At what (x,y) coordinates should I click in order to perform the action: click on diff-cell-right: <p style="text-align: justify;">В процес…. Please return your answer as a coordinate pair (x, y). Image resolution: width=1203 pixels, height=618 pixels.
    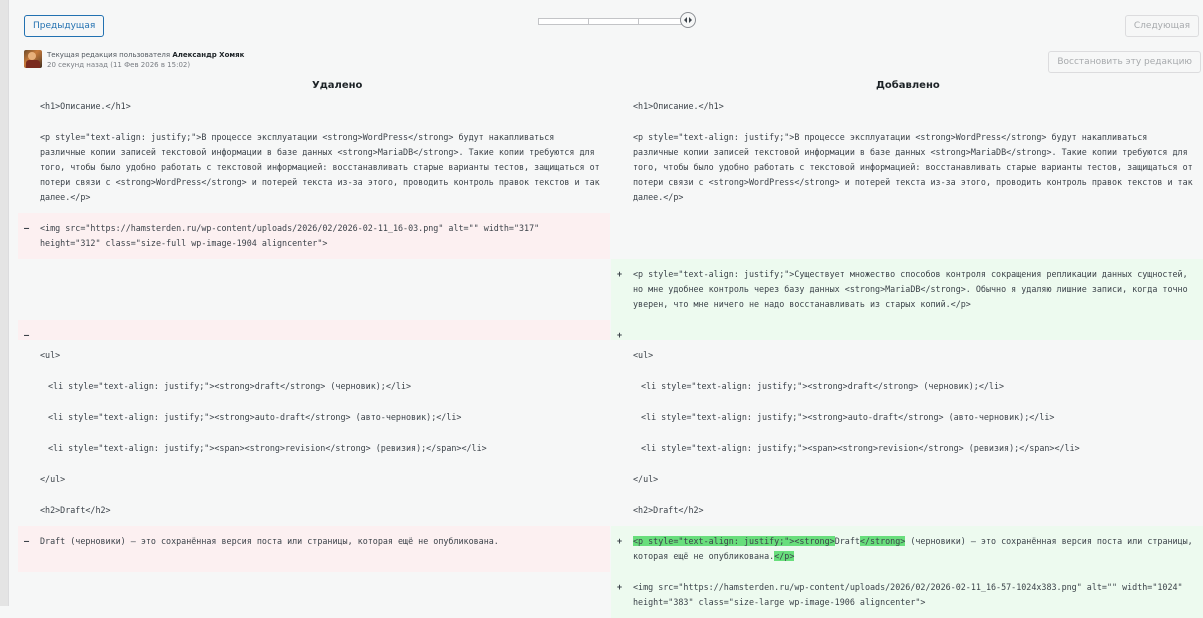
    Looking at the image, I should click on (913, 167).